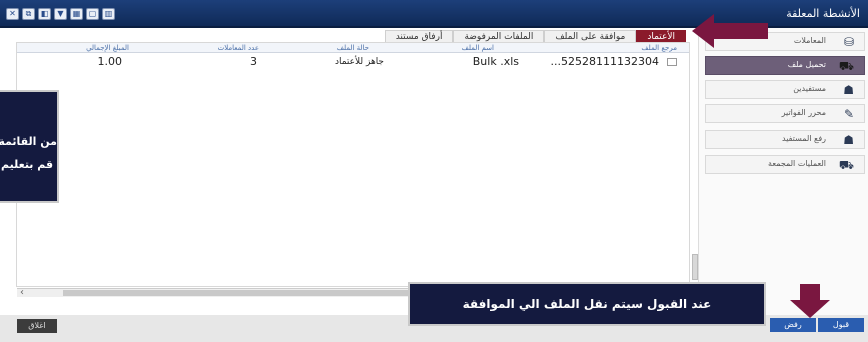  I want to click on sidebar-item-beneficiaries: ☗ مستفيدين, so click(785, 89).